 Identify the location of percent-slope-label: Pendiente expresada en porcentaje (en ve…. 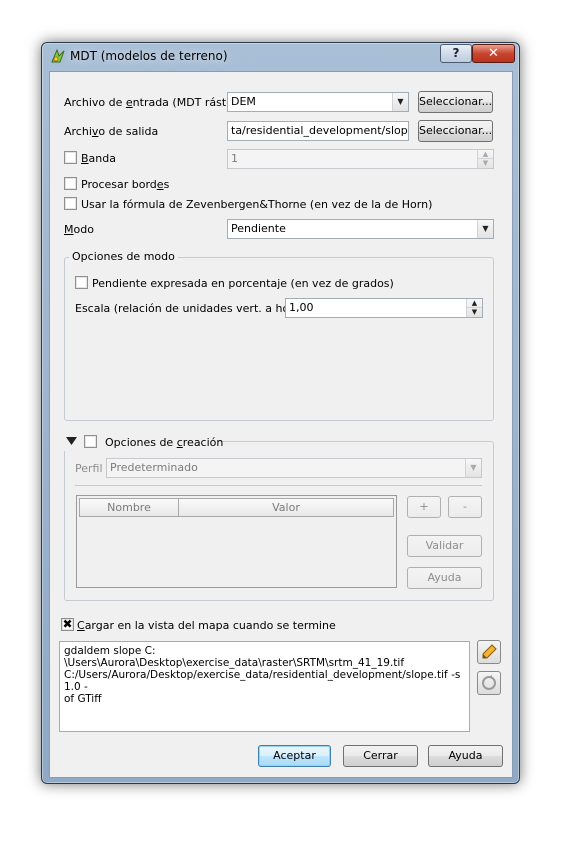
(243, 283).